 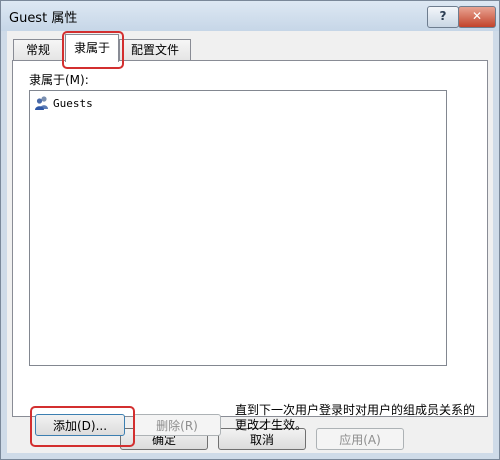 What do you see at coordinates (177, 425) in the screenshot?
I see `remove-button: 删除(R)` at bounding box center [177, 425].